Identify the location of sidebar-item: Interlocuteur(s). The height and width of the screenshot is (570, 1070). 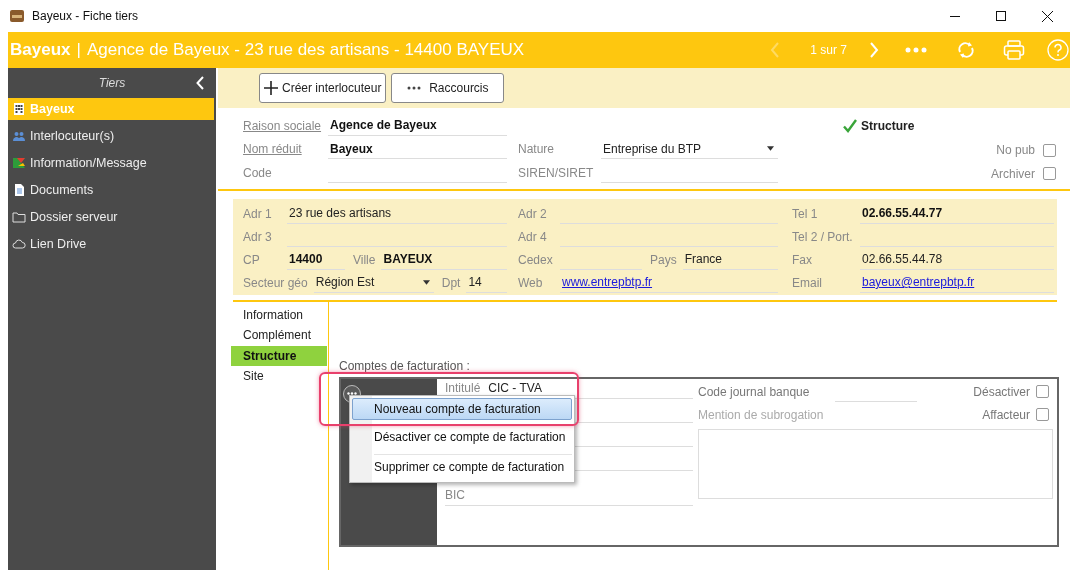
(111, 136).